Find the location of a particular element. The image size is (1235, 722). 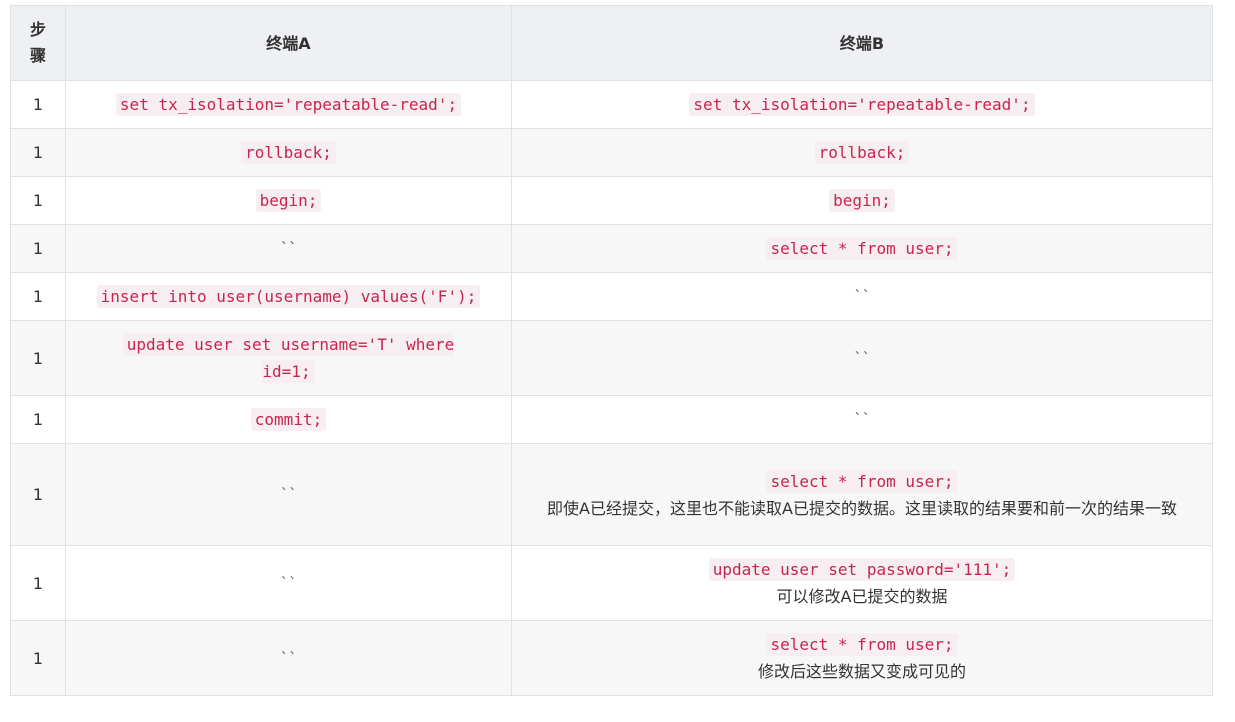

terminal-a-cell: update user set username='T' where id=1; is located at coordinates (288, 358).